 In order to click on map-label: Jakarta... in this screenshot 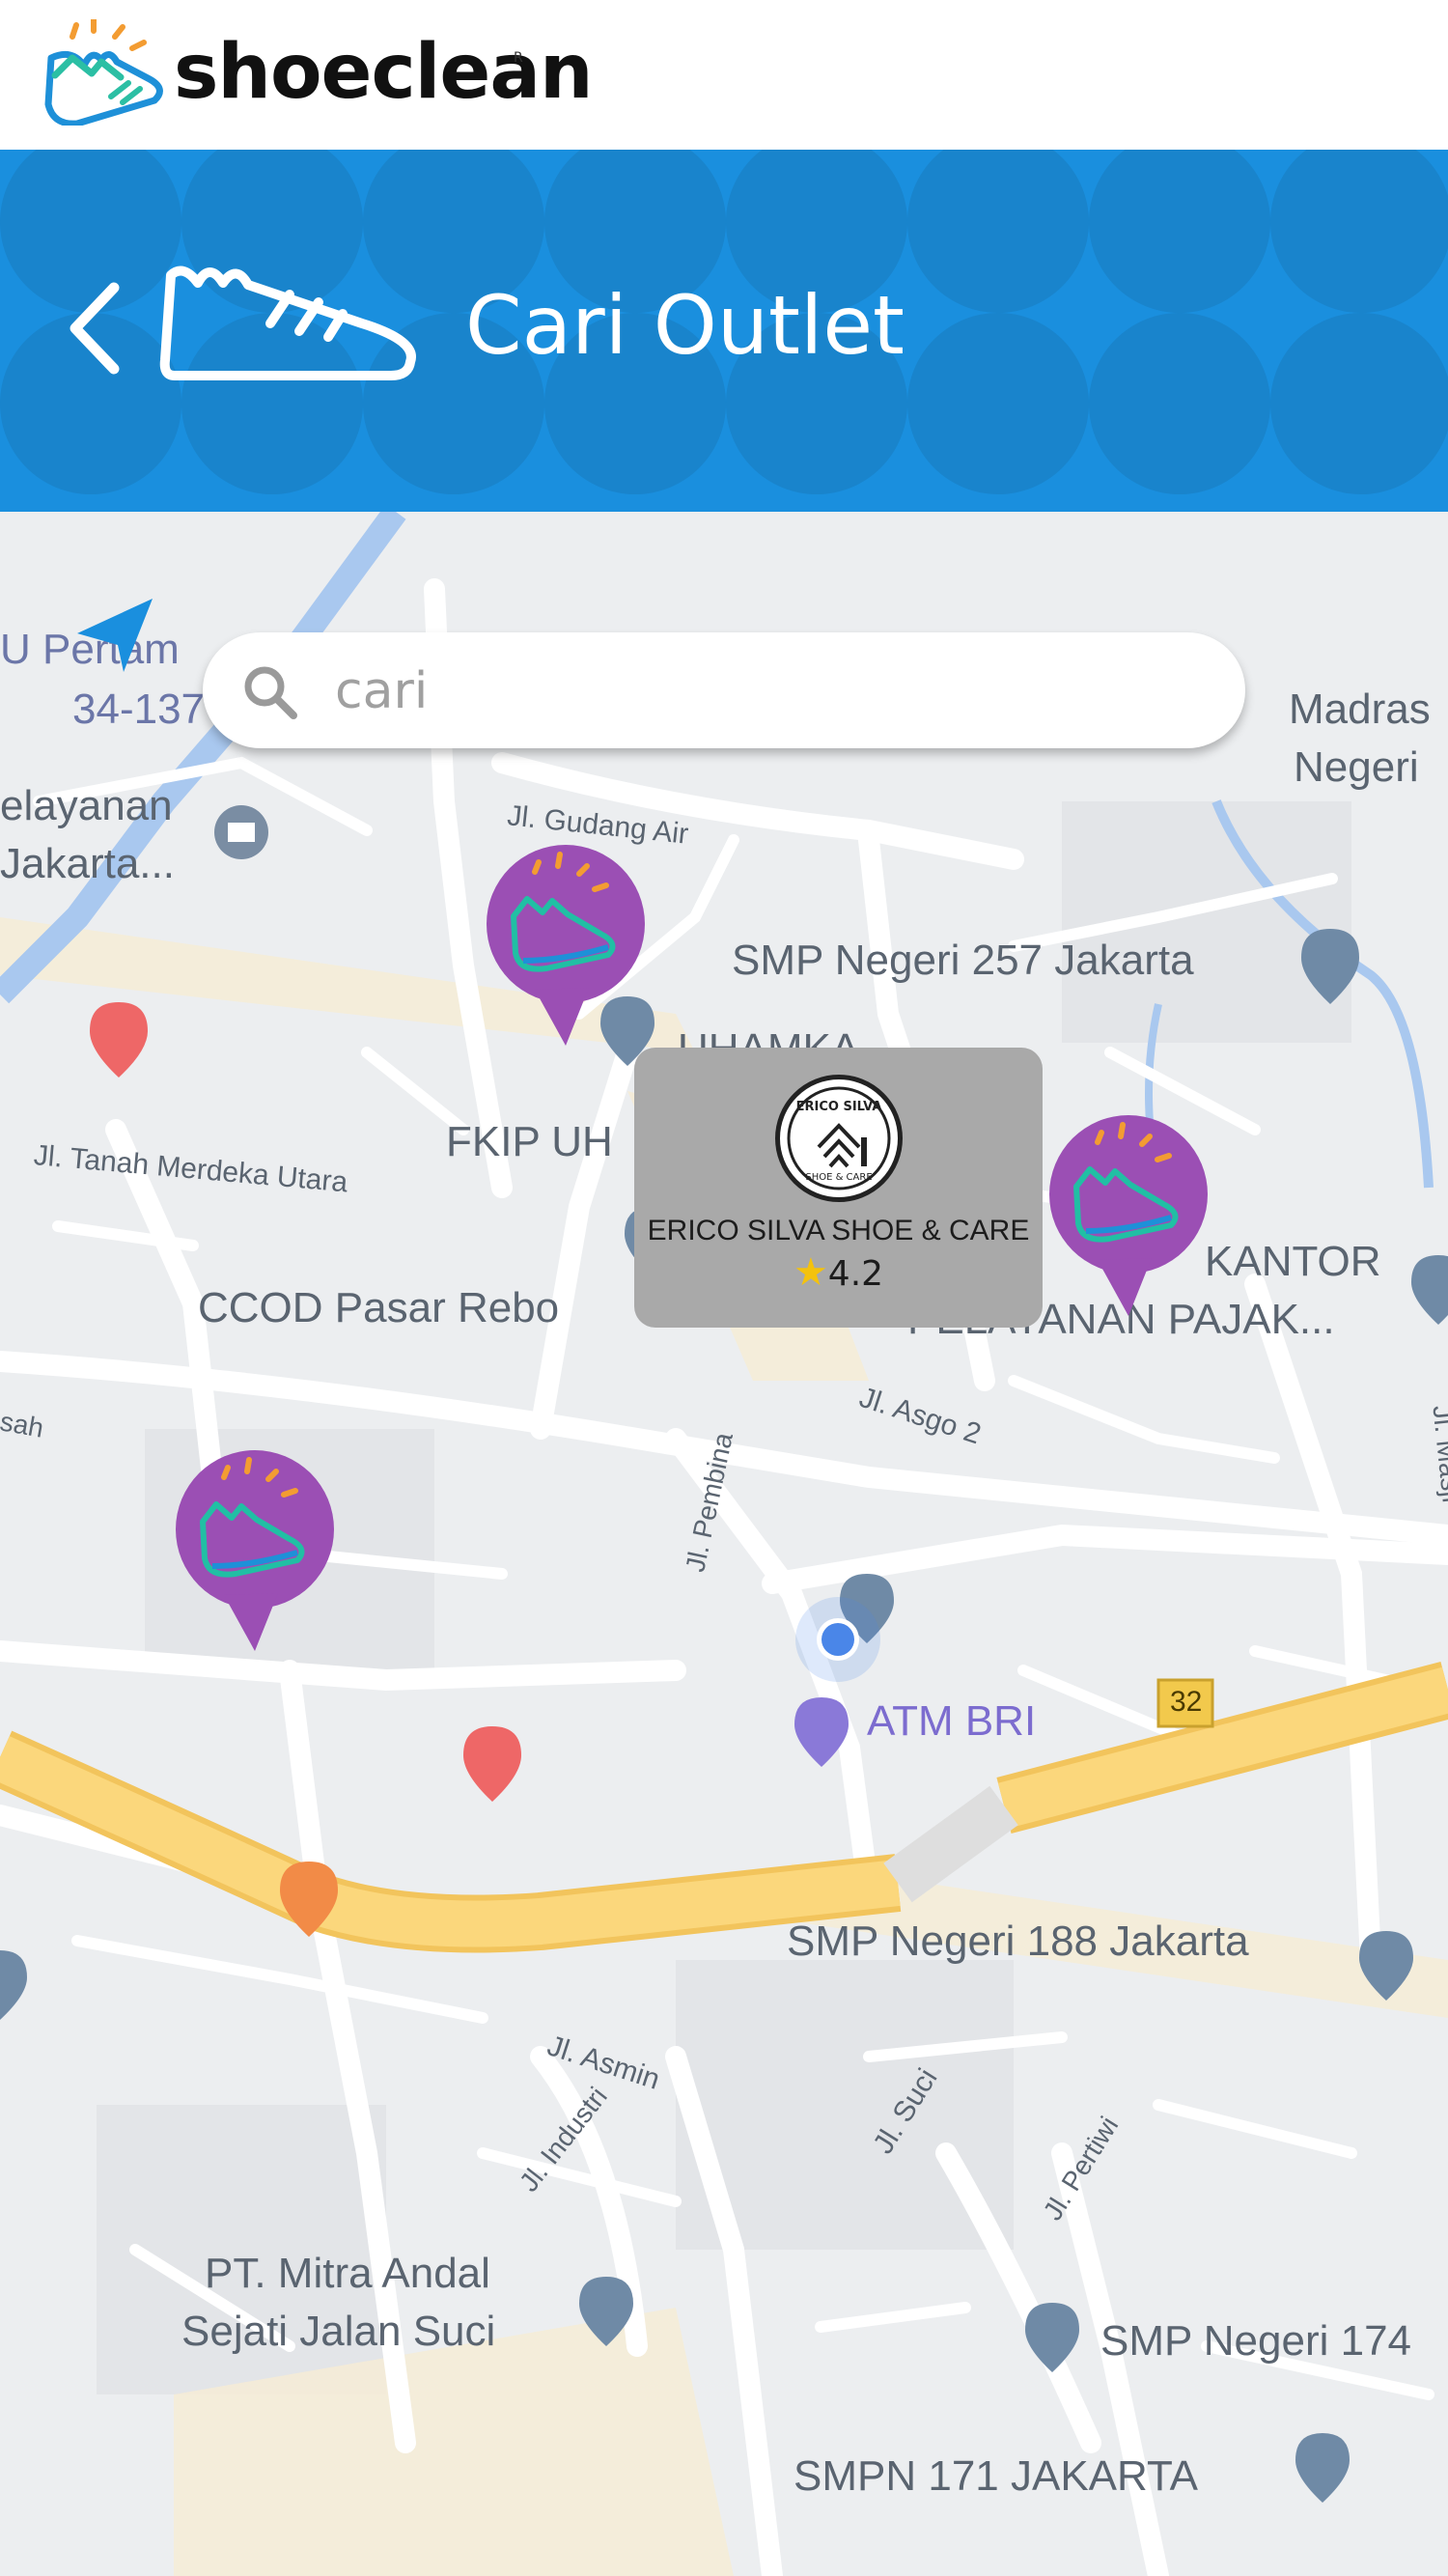, I will do `click(88, 864)`.